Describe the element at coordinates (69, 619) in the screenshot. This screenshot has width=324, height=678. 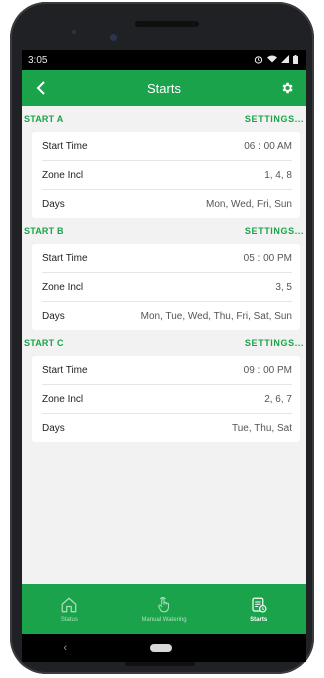
I see `nav-label: Status` at that location.